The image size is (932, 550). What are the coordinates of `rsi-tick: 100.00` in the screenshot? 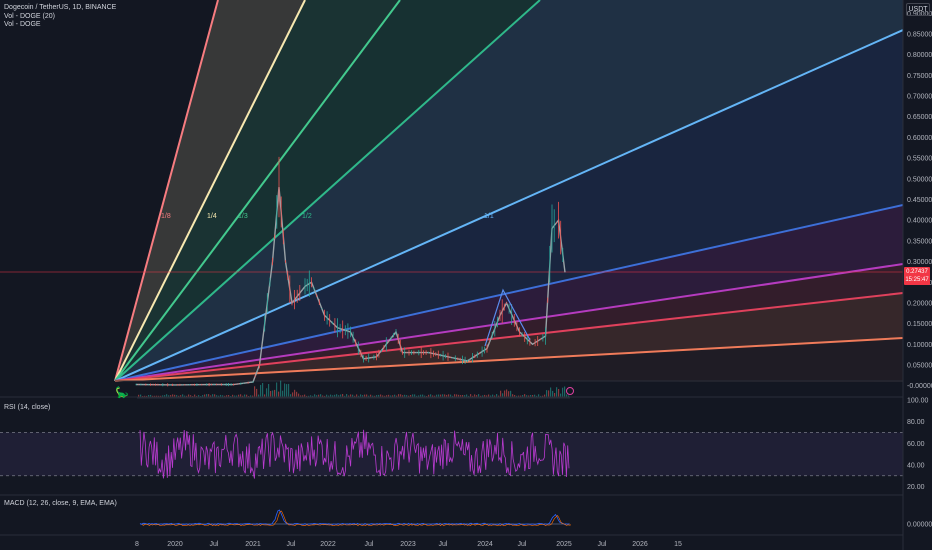 It's located at (918, 401).